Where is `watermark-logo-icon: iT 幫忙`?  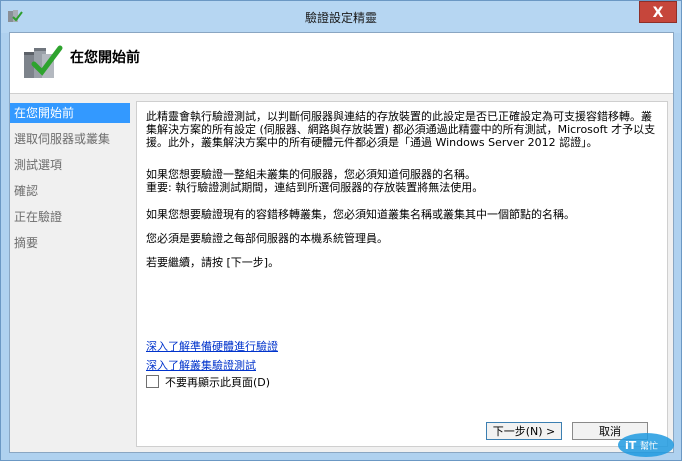
watermark-logo-icon: iT 幫忙 is located at coordinates (646, 445).